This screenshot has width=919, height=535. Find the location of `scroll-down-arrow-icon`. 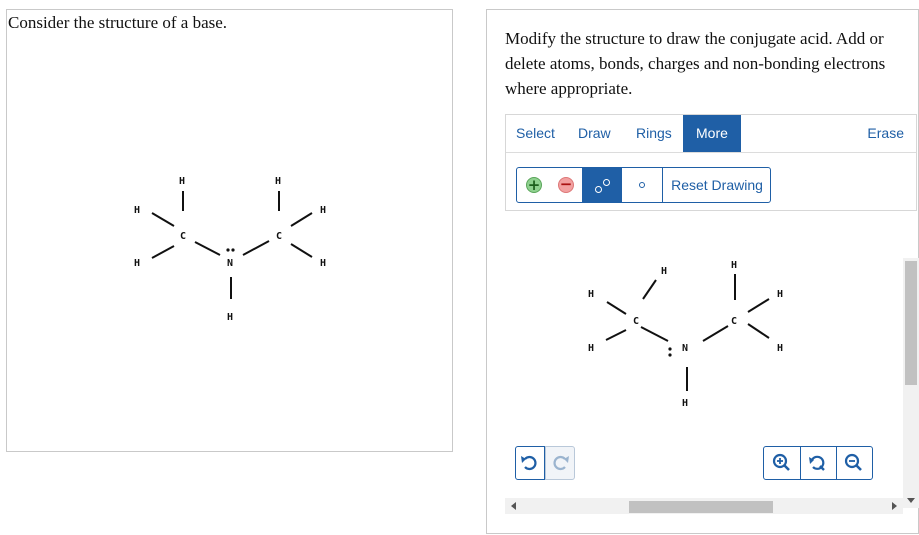

scroll-down-arrow-icon is located at coordinates (911, 500).